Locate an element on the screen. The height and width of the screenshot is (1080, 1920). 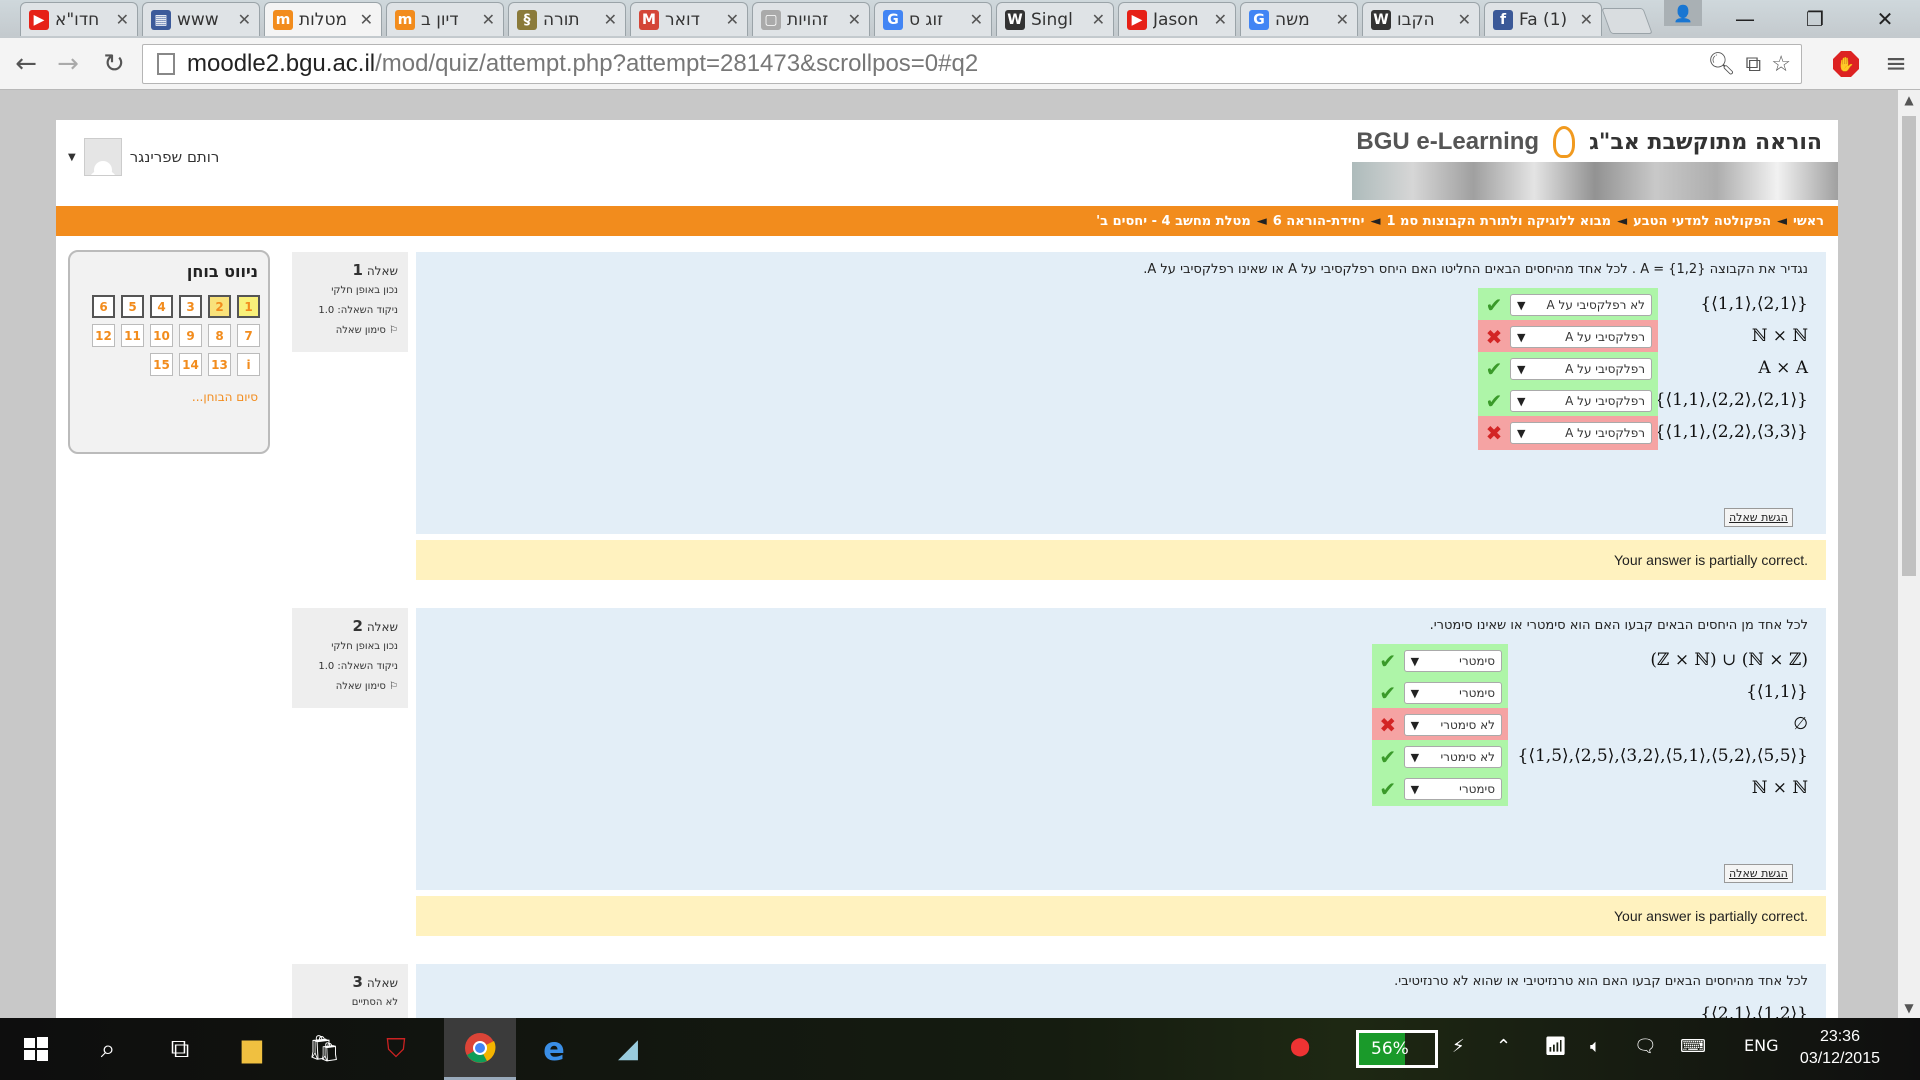
clock: 23:36 03/12/2015 is located at coordinates (1840, 1048).